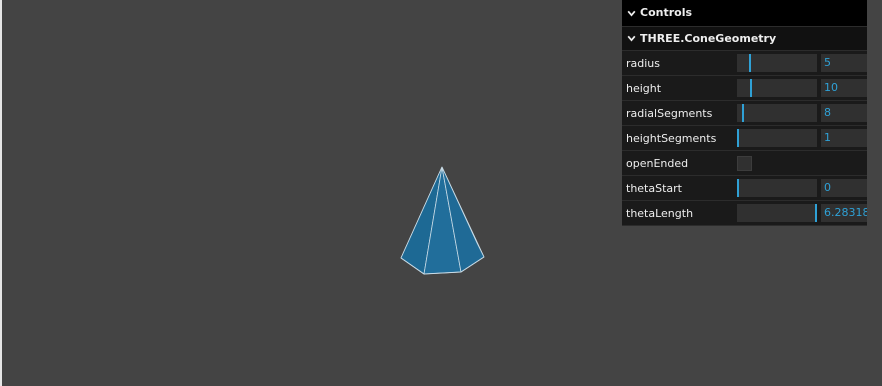 Image resolution: width=882 pixels, height=386 pixels. I want to click on param-label: thetaStart, so click(654, 188).